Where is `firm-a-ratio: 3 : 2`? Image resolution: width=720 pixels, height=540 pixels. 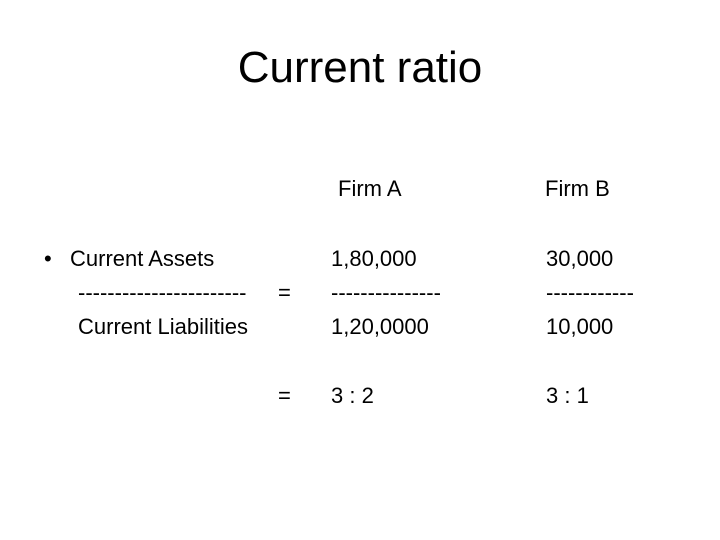
firm-a-ratio: 3 : 2 is located at coordinates (352, 395).